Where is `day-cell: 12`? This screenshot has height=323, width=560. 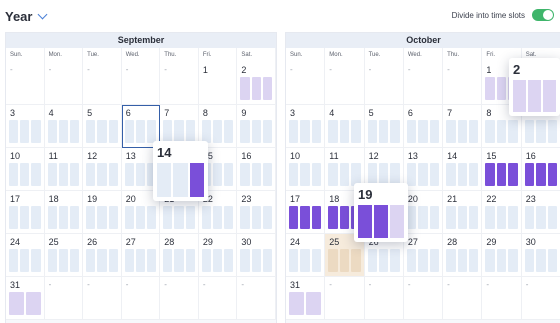
day-cell: 12 is located at coordinates (102, 169).